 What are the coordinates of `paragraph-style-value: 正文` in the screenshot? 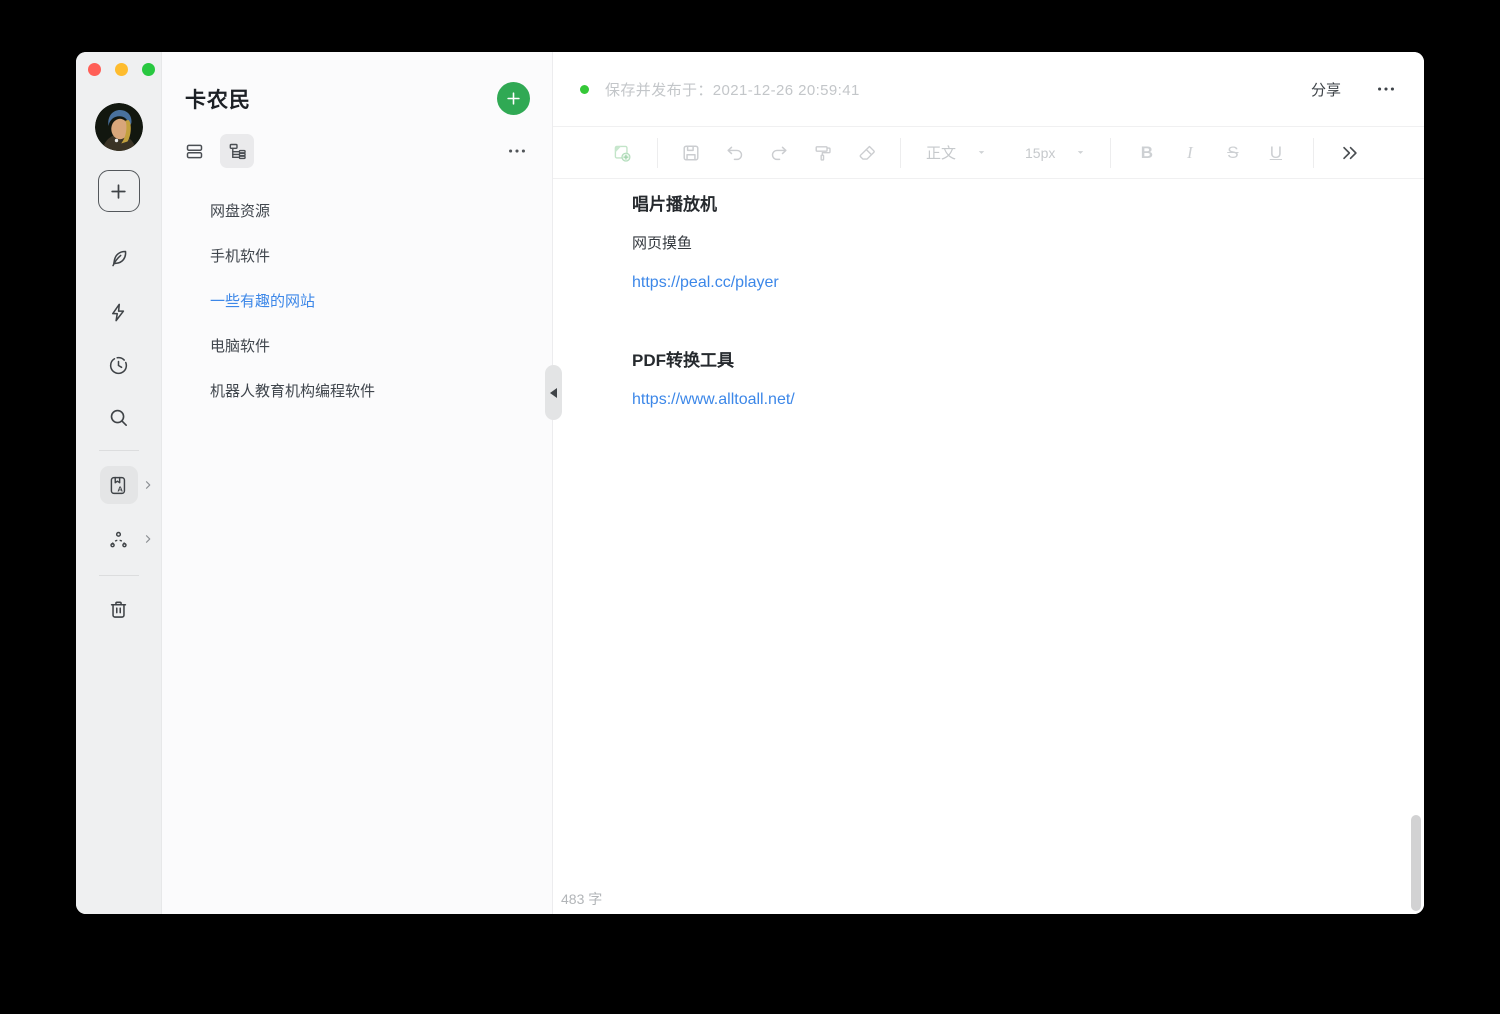 It's located at (941, 153).